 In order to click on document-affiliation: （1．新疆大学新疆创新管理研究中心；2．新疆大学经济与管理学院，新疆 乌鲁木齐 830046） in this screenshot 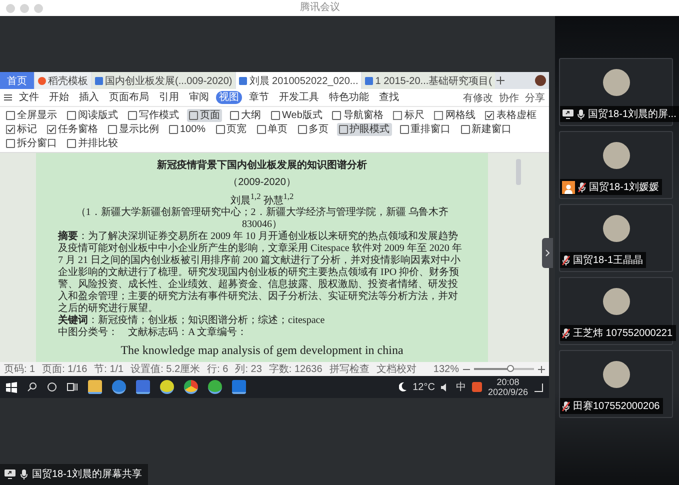, I will do `click(262, 218)`.